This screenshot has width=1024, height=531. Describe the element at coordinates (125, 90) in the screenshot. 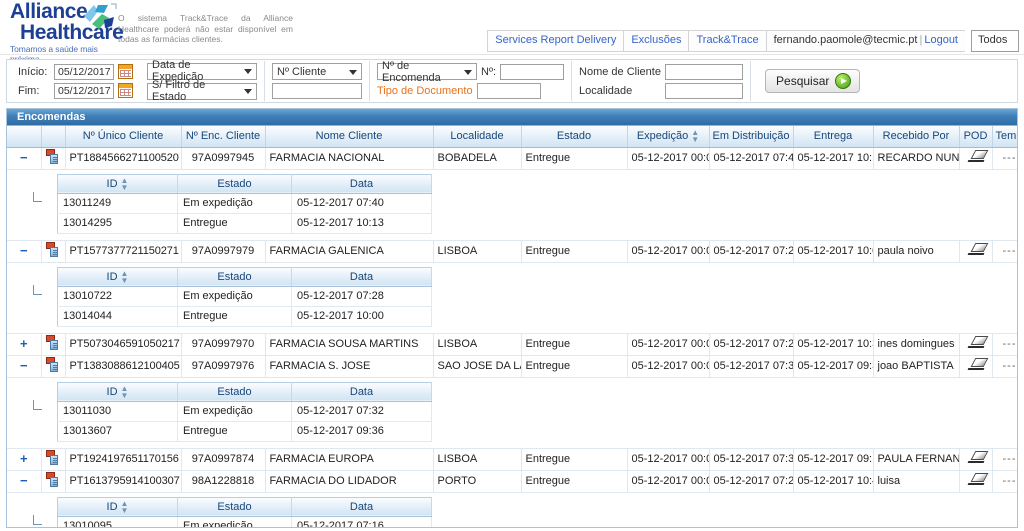

I see `calendar-icon-fim` at that location.